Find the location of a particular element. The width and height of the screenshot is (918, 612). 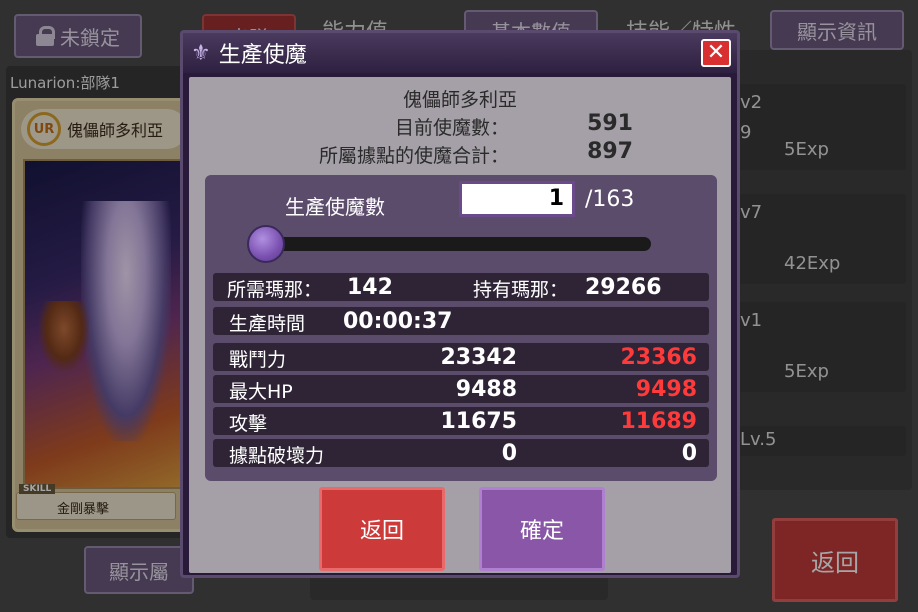

stat-current: 11675 is located at coordinates (478, 421).